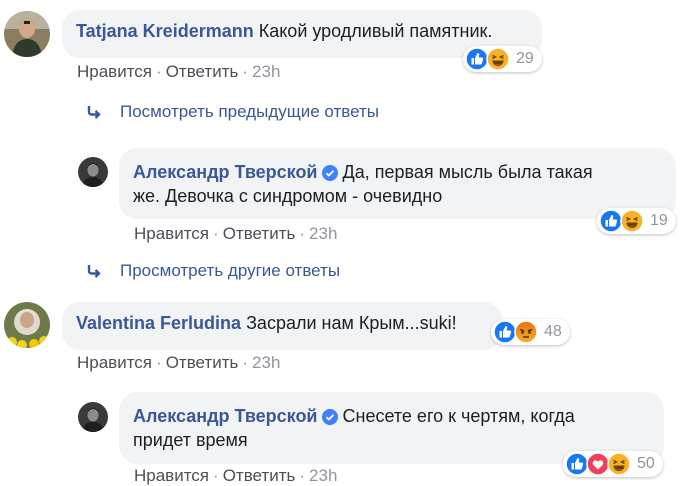 The width and height of the screenshot is (699, 486). Describe the element at coordinates (288, 196) in the screenshot. I see `comment-text: же. Девочка с синдромом - очевидно` at that location.